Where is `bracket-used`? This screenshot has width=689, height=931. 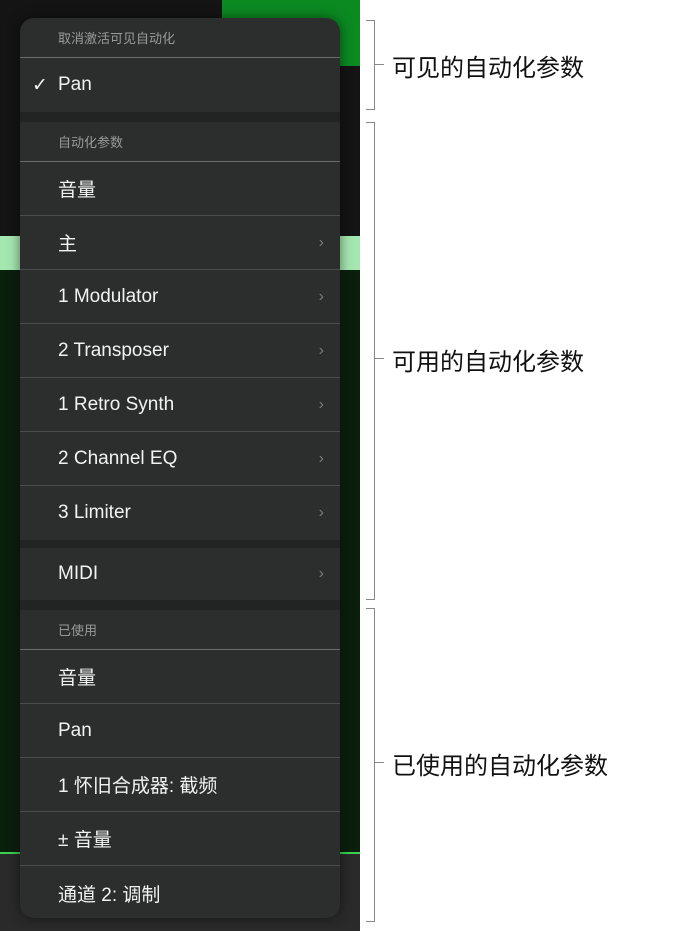 bracket-used is located at coordinates (370, 765).